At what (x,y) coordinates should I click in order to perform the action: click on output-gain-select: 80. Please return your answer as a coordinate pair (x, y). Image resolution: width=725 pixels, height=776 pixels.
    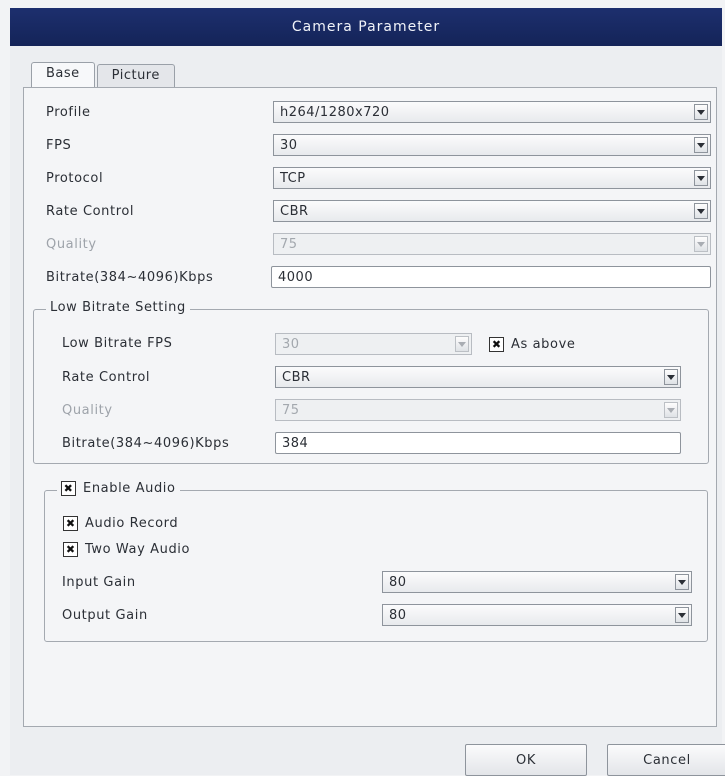
    Looking at the image, I should click on (537, 615).